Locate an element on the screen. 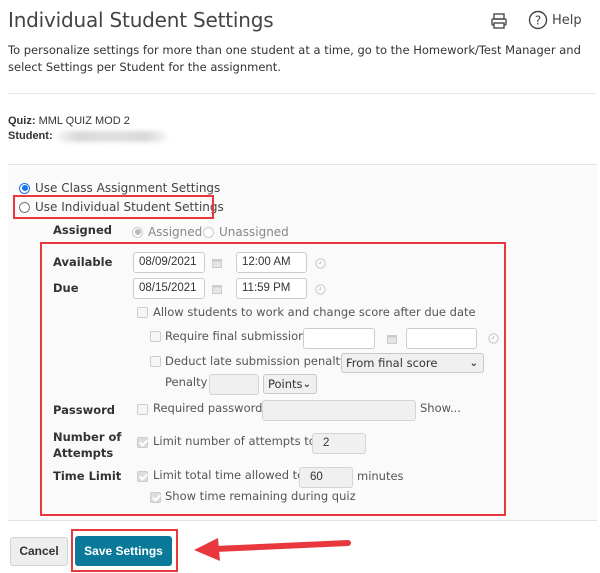 This screenshot has width=600, height=573. penalty-value-input is located at coordinates (234, 384).